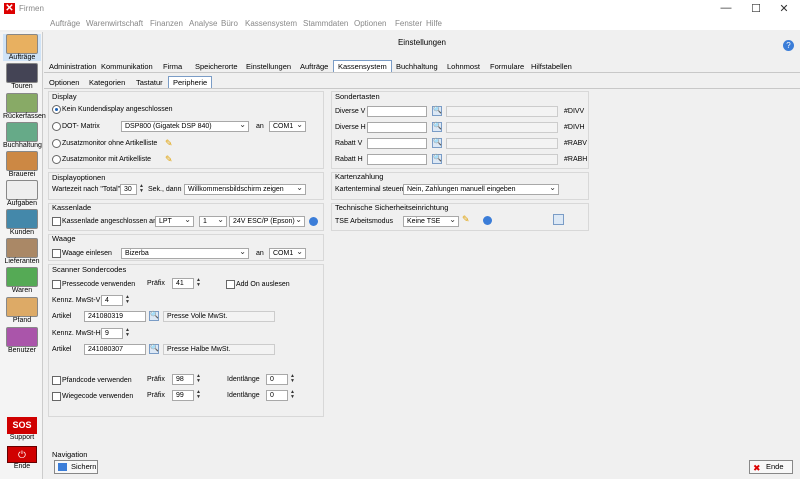  What do you see at coordinates (362, 66) in the screenshot?
I see `tab-kassensystem: Kassensystem` at bounding box center [362, 66].